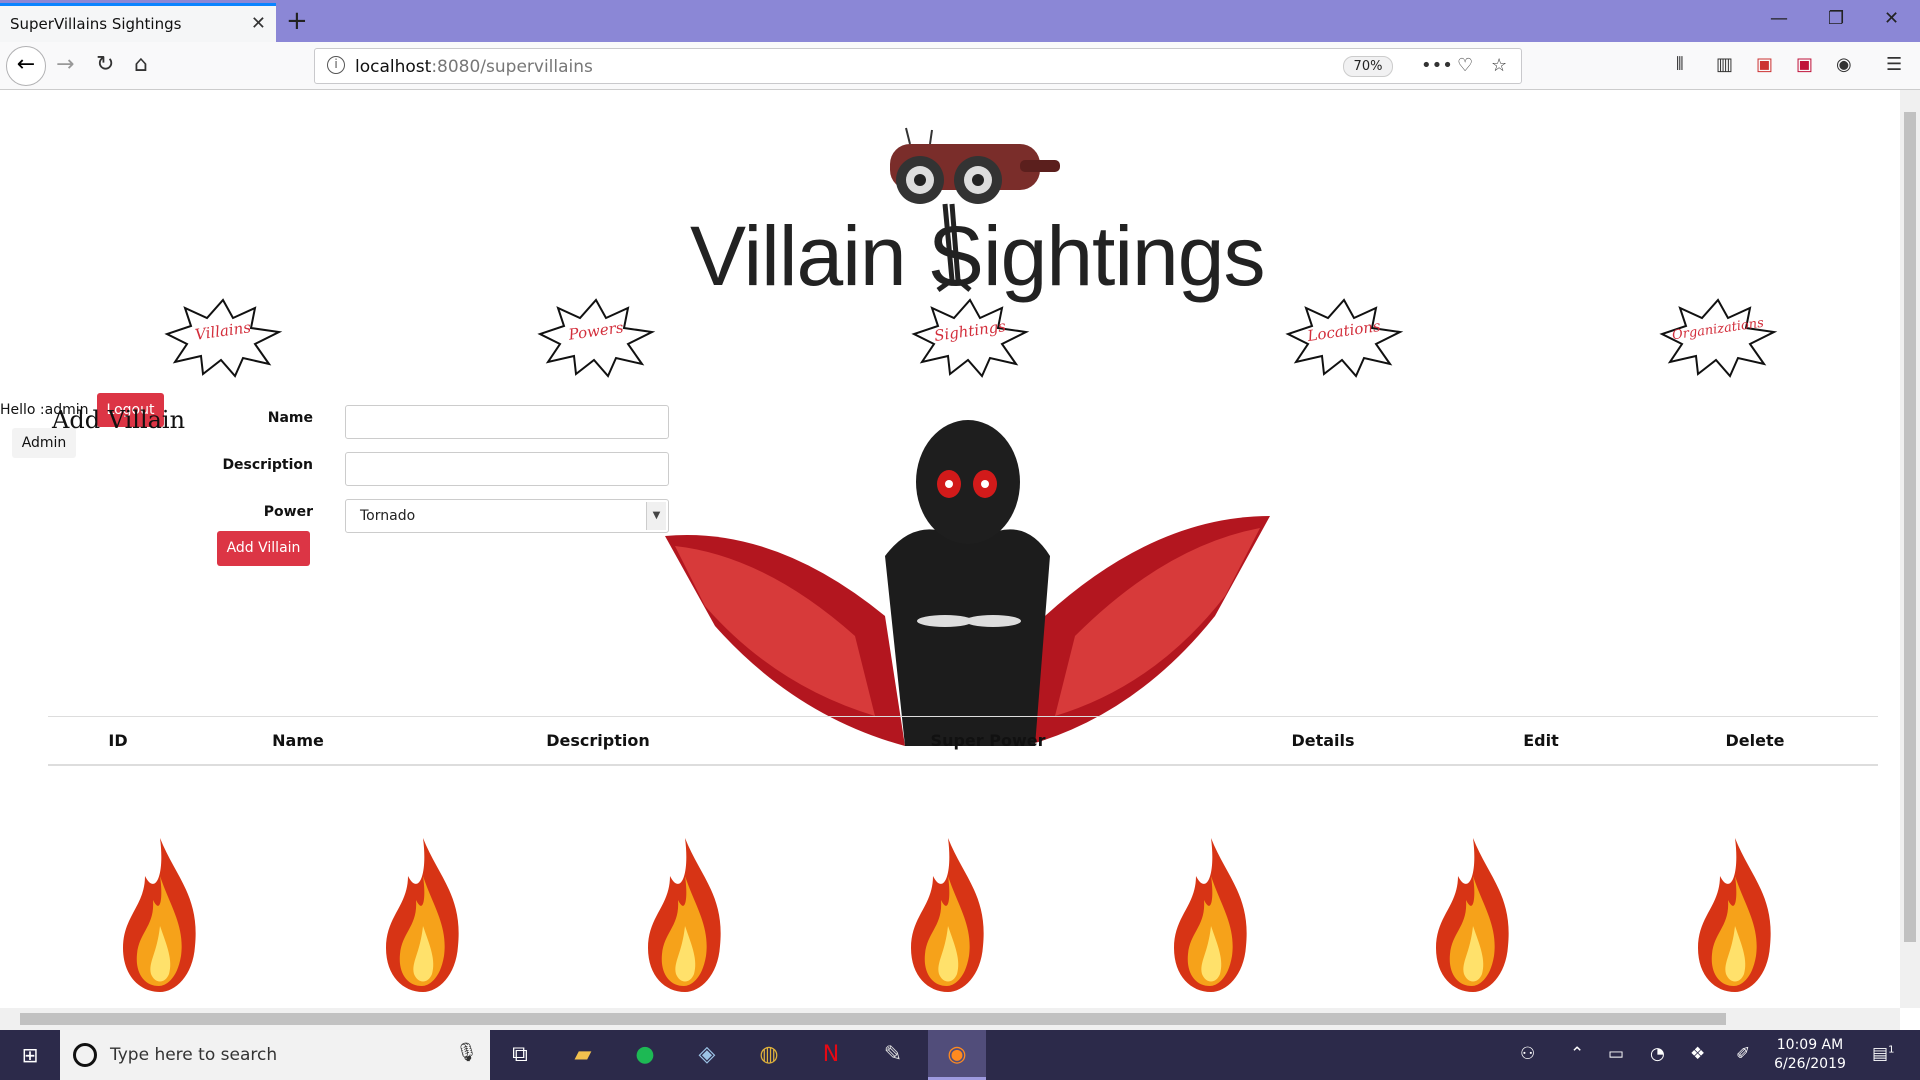  I want to click on cors-extension-icon: ▣, so click(1764, 64).